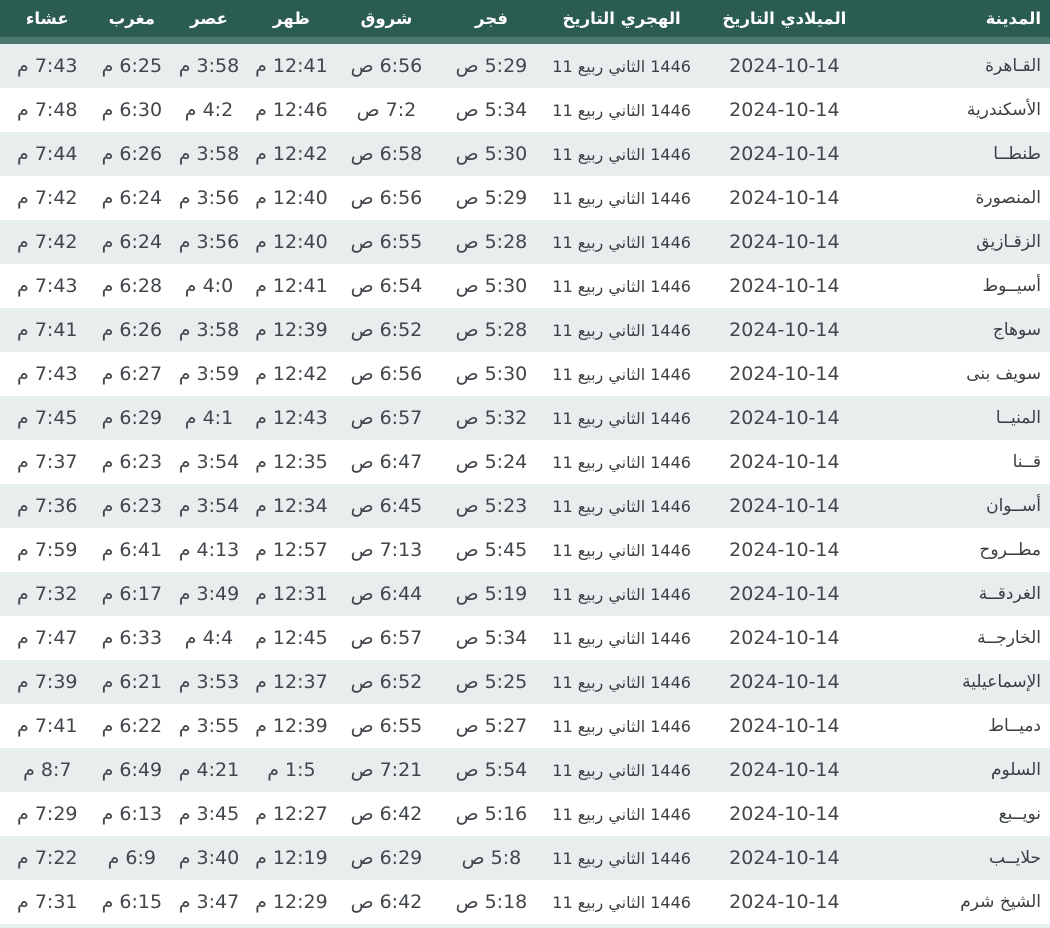 This screenshot has width=1050, height=928. I want to click on cell-dhuhr: 12:40 م, so click(291, 198).